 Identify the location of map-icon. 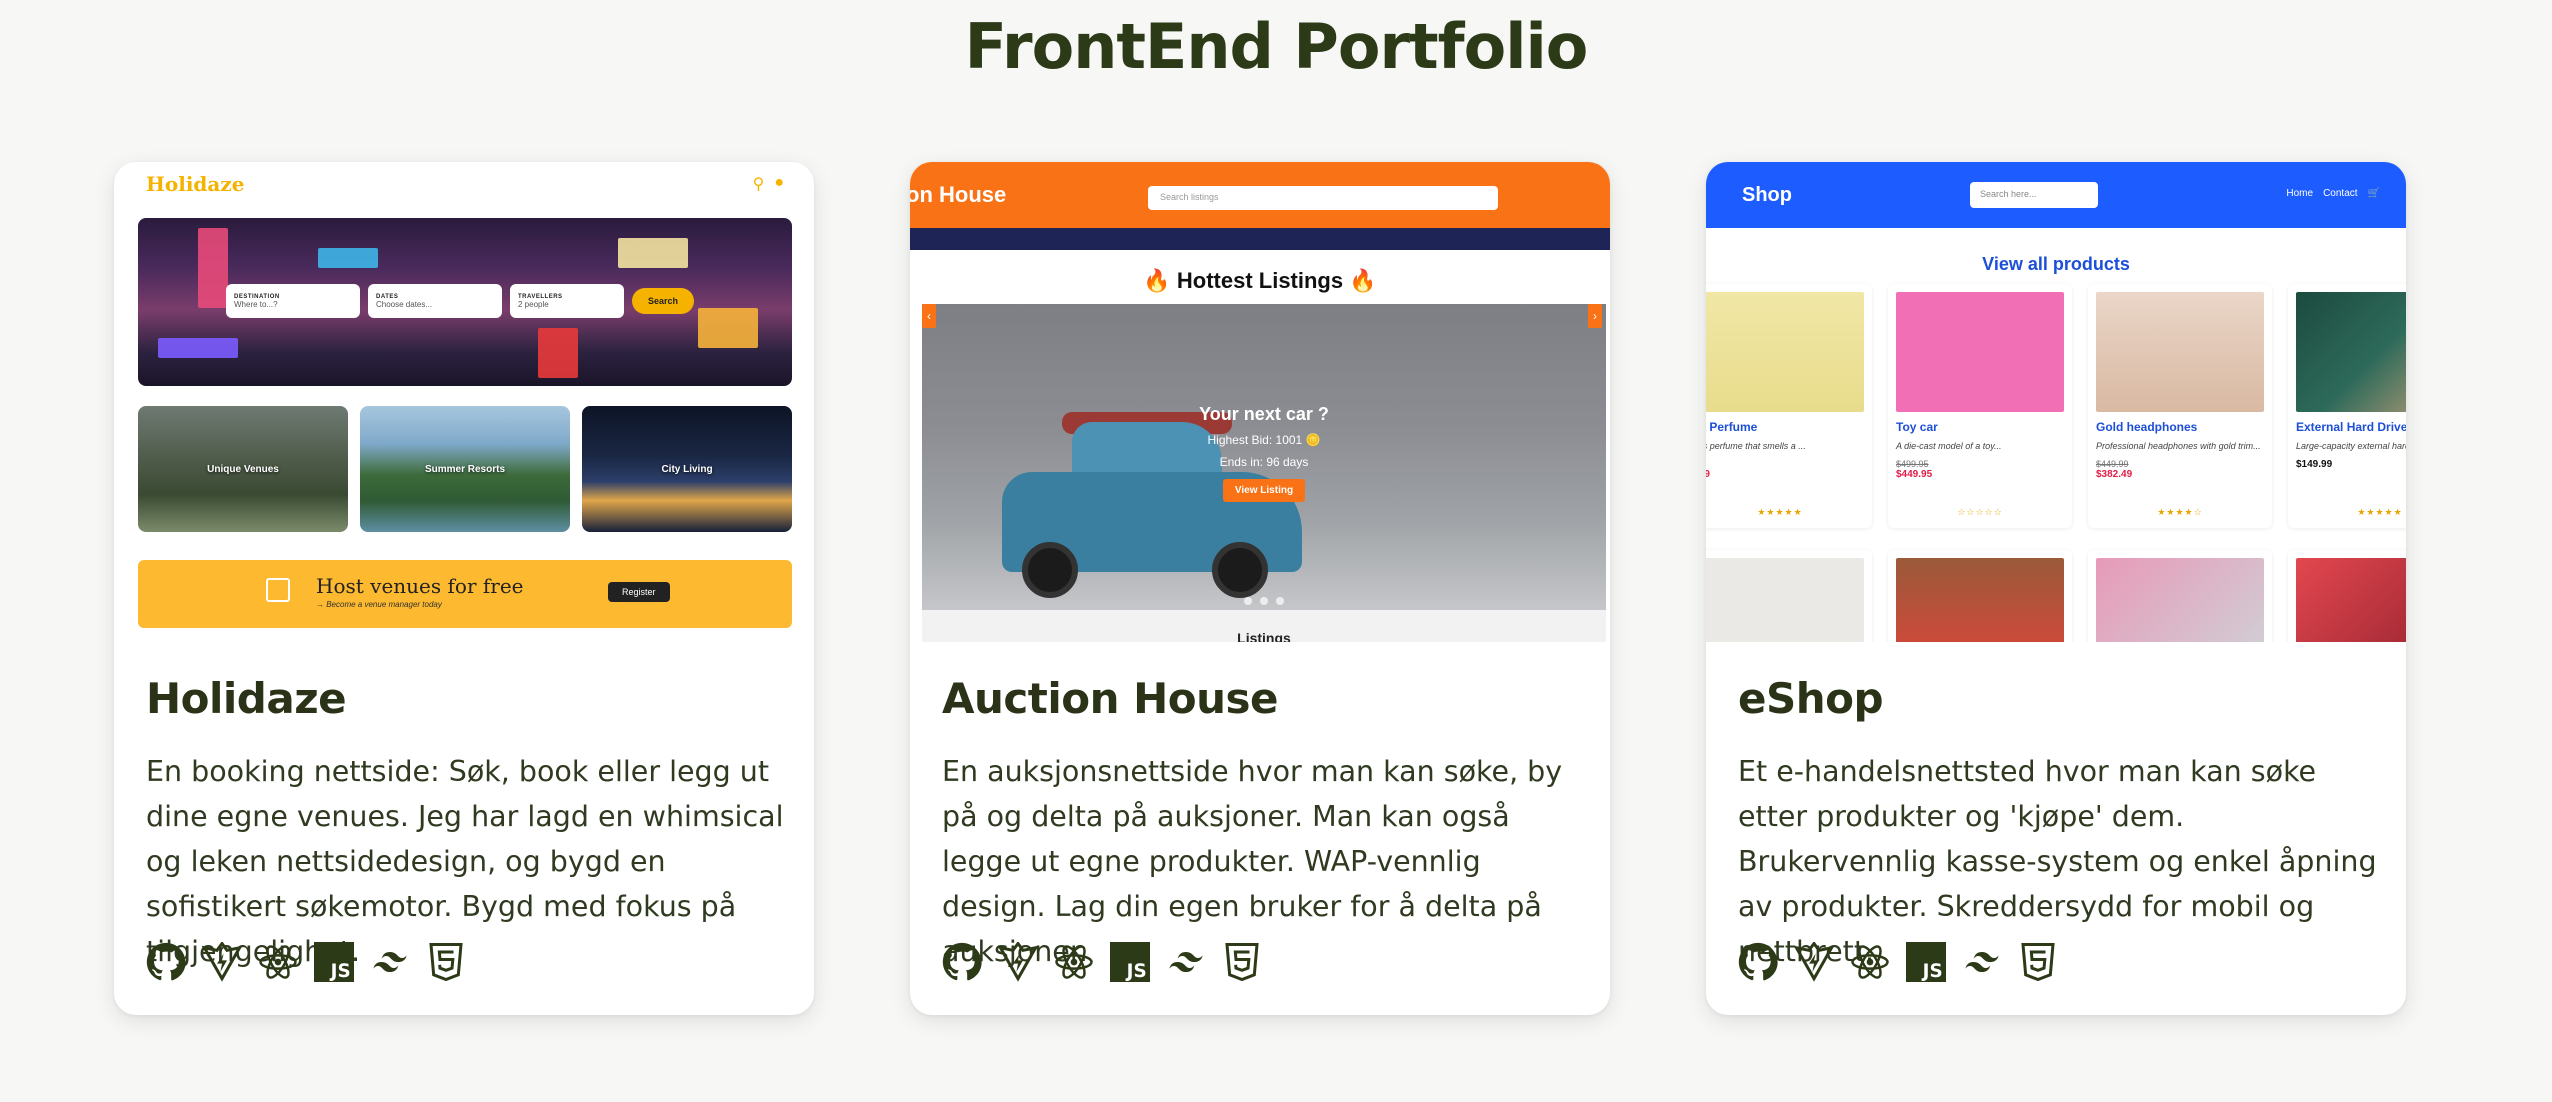
(278, 590).